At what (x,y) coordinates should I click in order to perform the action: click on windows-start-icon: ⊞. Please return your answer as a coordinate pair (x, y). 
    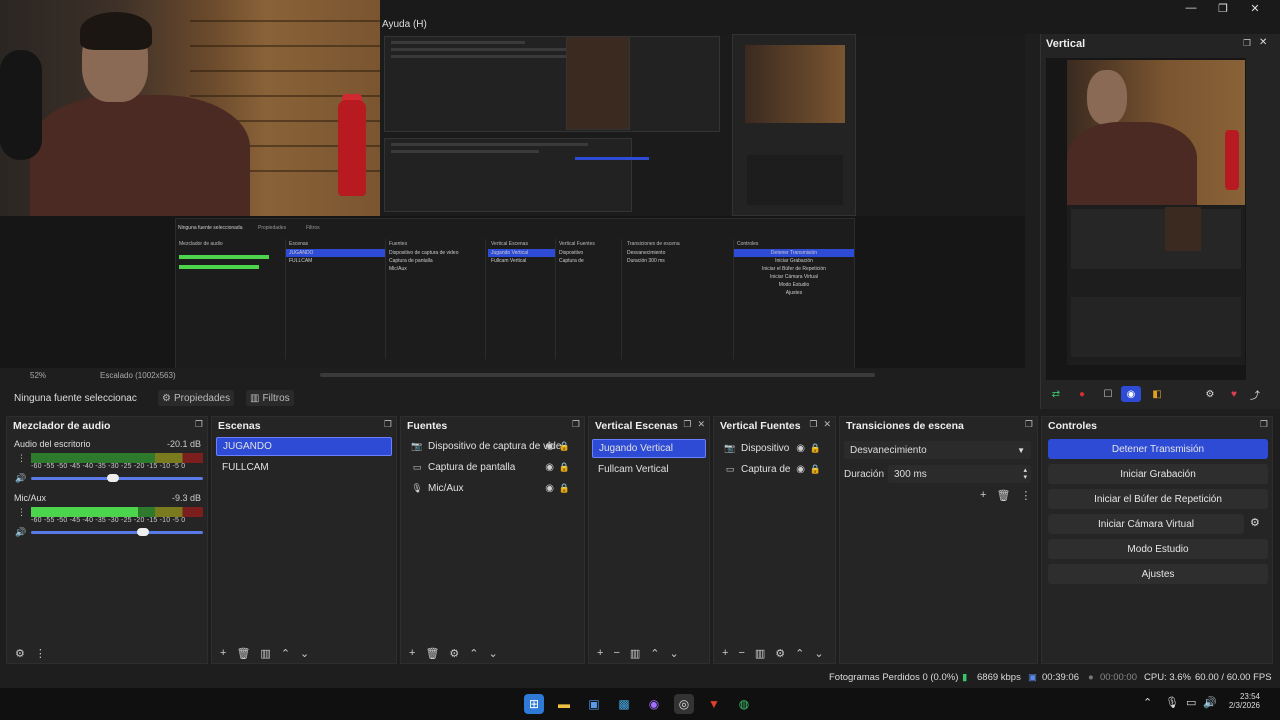
    Looking at the image, I should click on (534, 704).